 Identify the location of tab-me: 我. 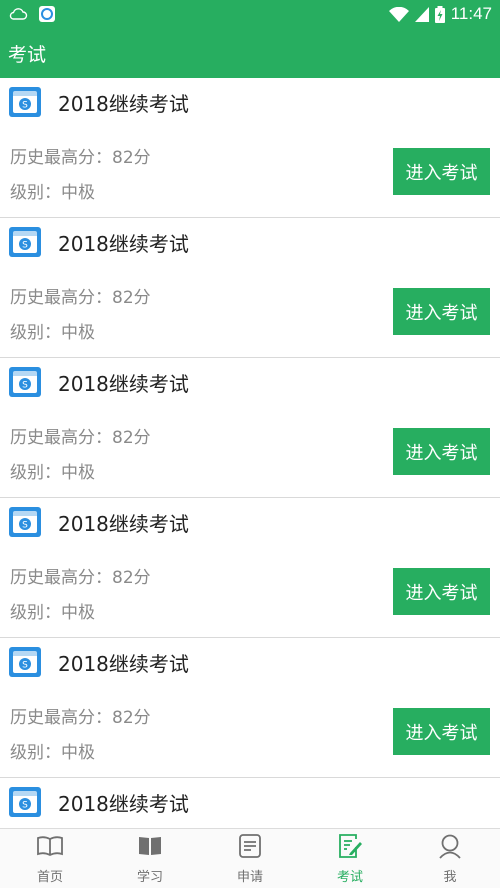
(450, 858).